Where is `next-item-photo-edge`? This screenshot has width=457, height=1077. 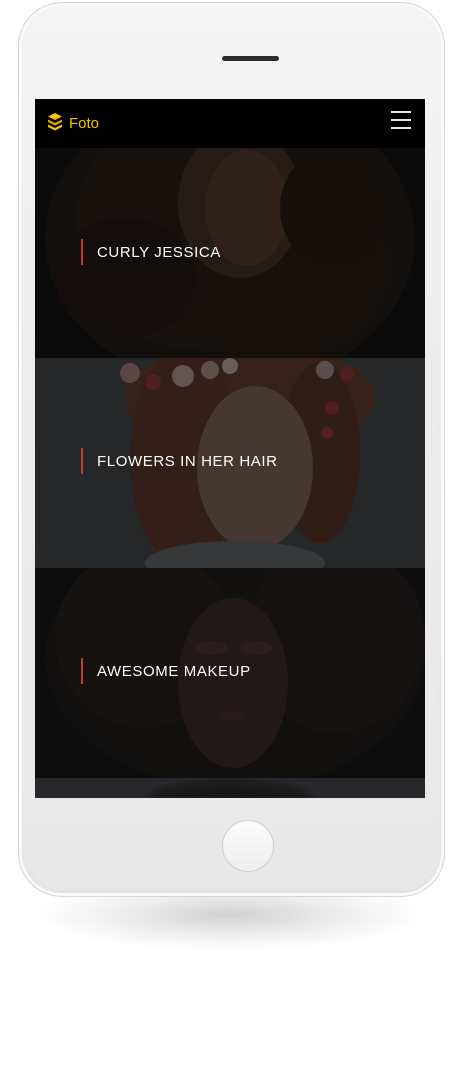
next-item-photo-edge is located at coordinates (230, 788).